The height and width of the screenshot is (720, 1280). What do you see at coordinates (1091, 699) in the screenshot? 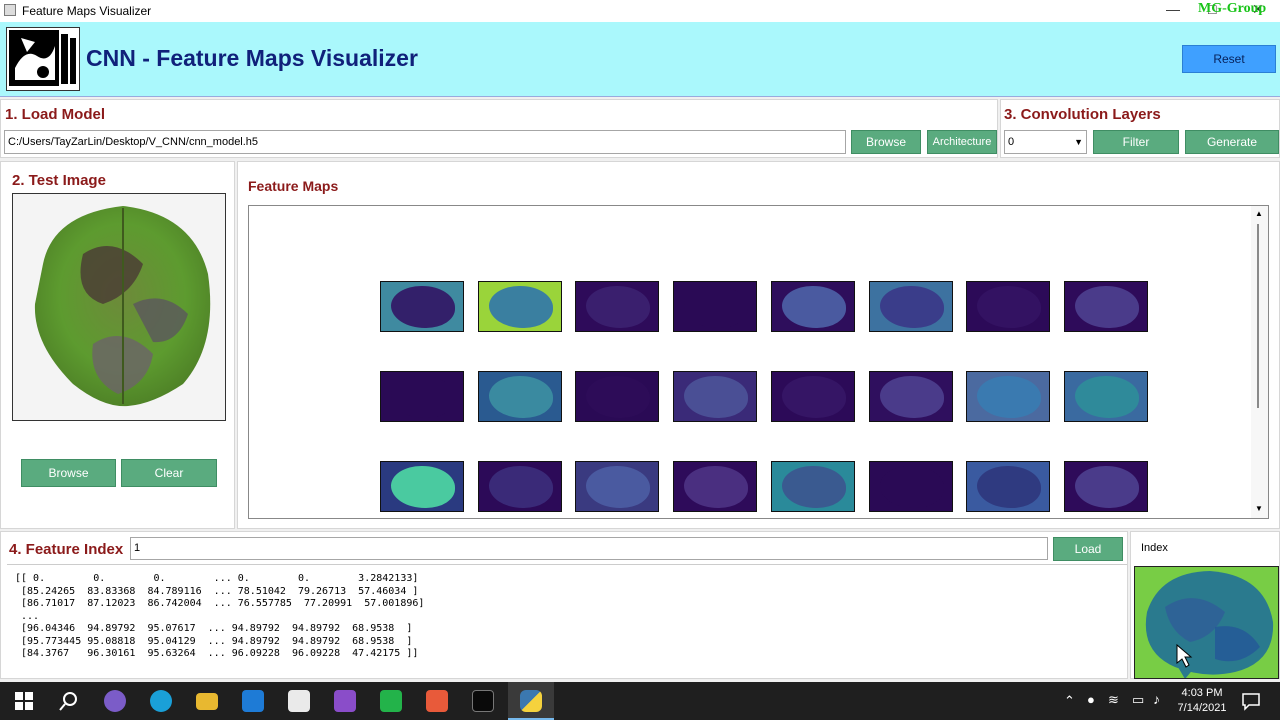
I see `microphone-icon: ●` at bounding box center [1091, 699].